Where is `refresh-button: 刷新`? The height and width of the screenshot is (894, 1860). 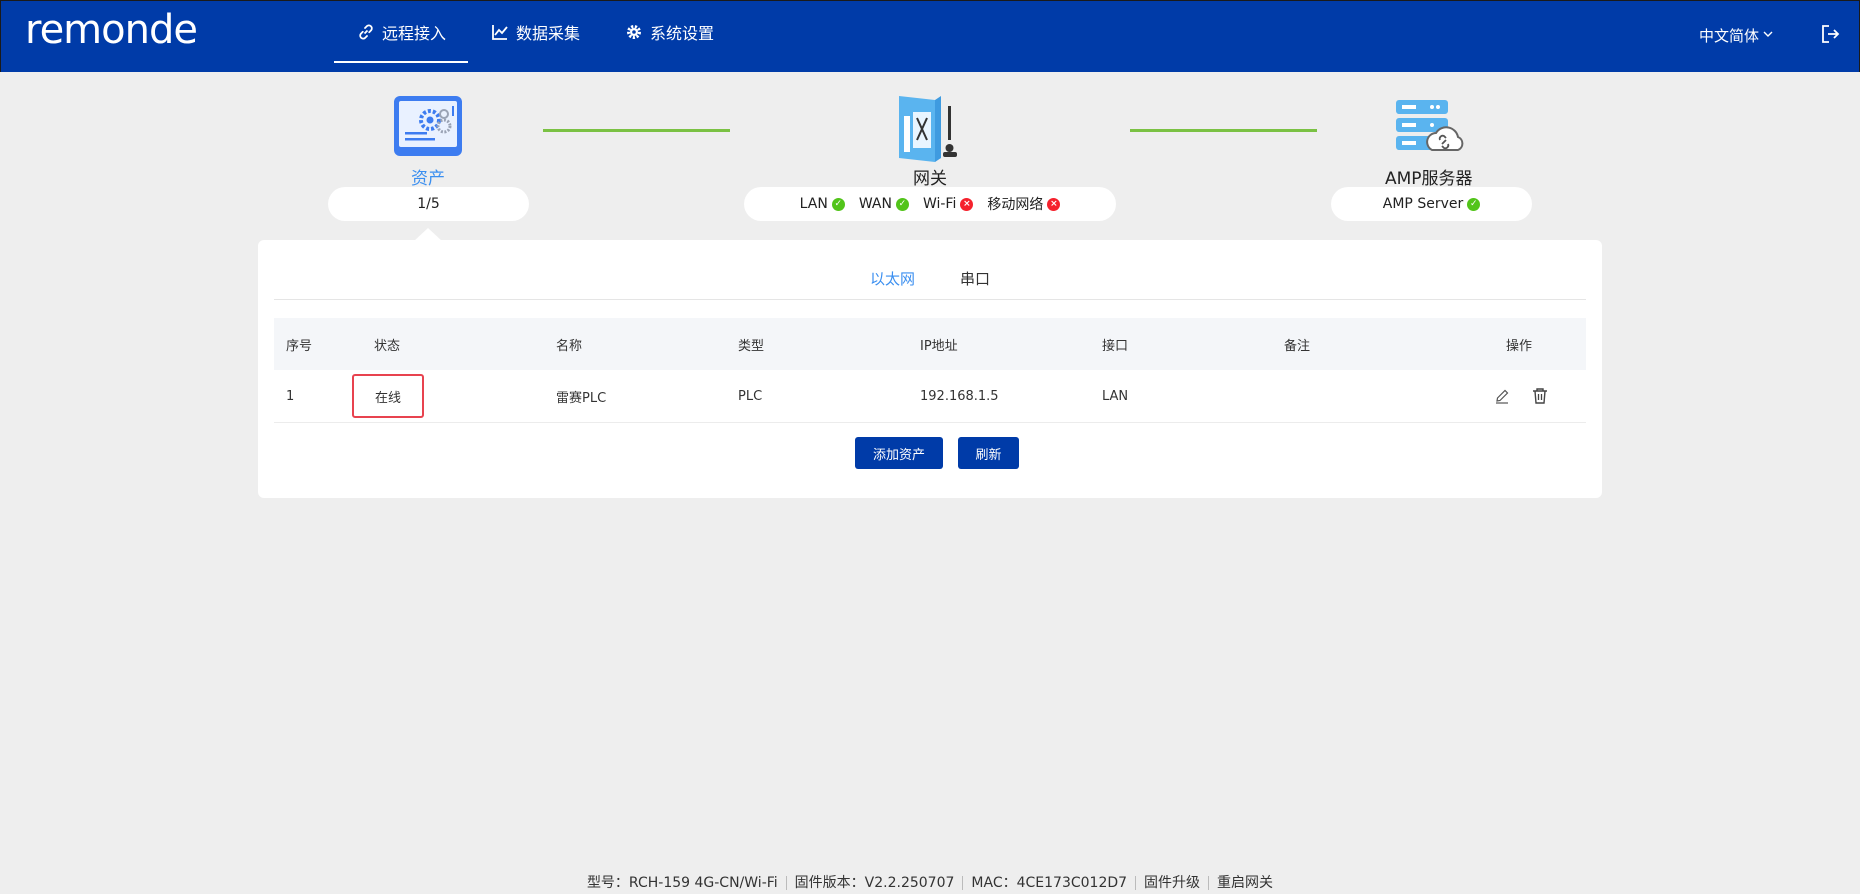 refresh-button: 刷新 is located at coordinates (988, 453).